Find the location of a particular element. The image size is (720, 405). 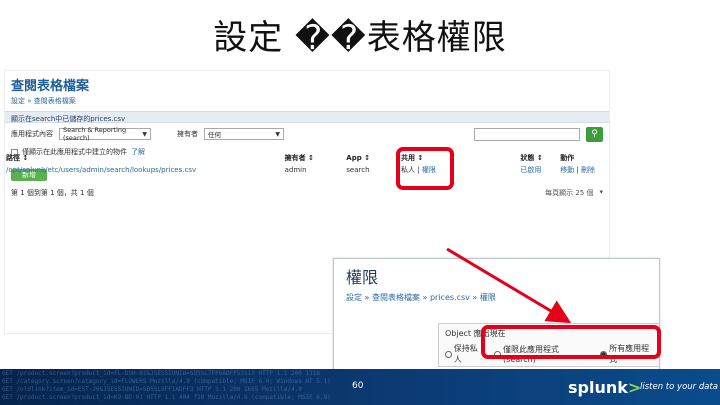

move-link: 移動 is located at coordinates (567, 170).